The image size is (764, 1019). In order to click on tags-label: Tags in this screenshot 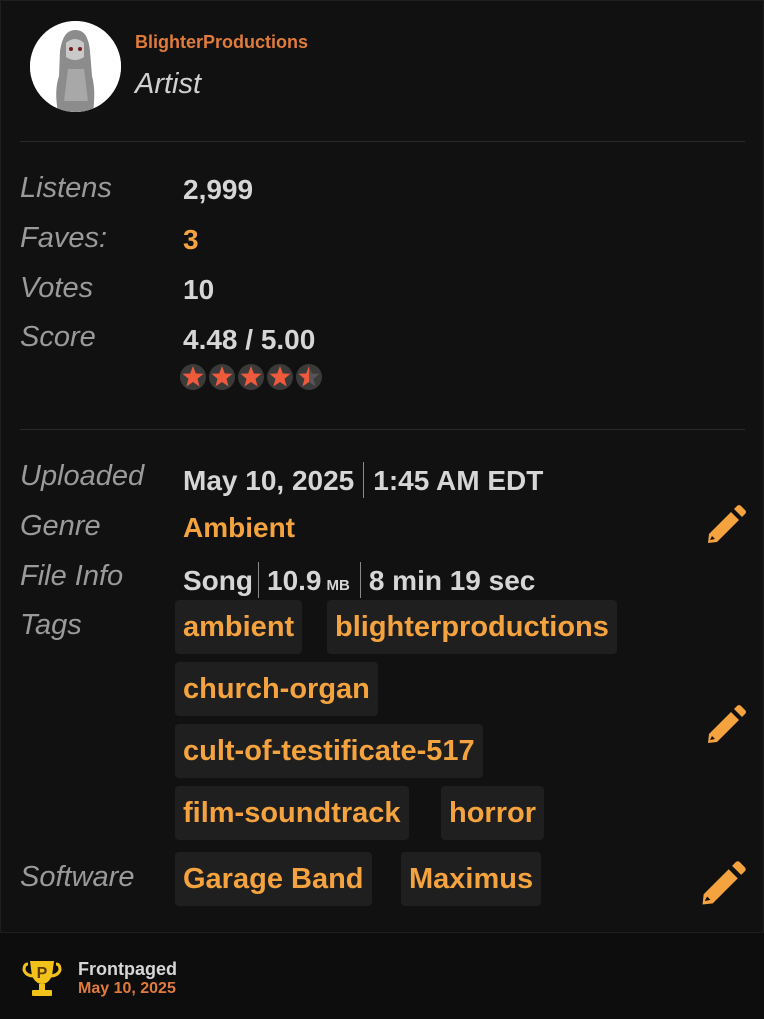, I will do `click(51, 625)`.